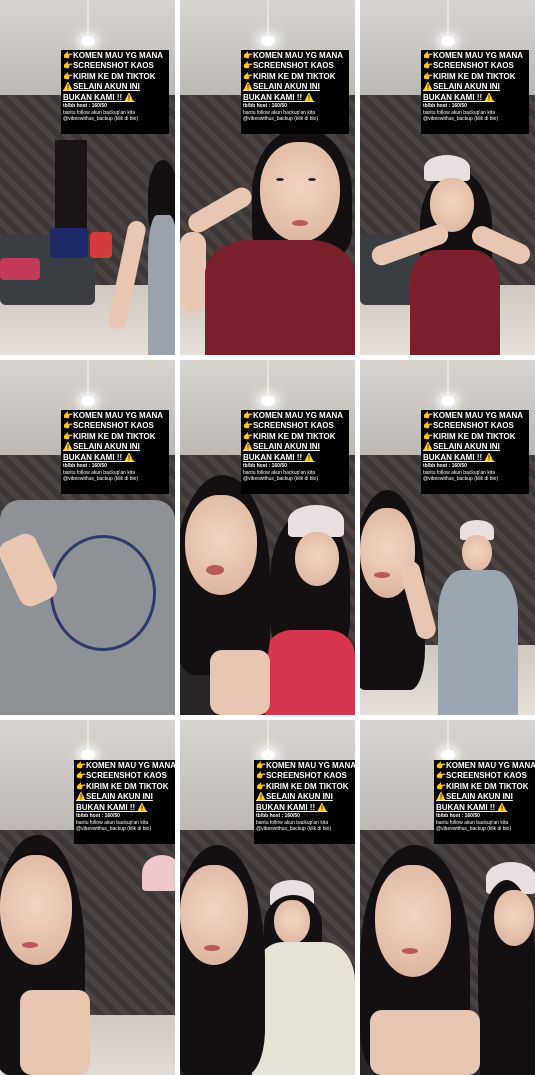 This screenshot has width=535, height=1075. I want to click on grey-graphic-shirt, so click(478, 642).